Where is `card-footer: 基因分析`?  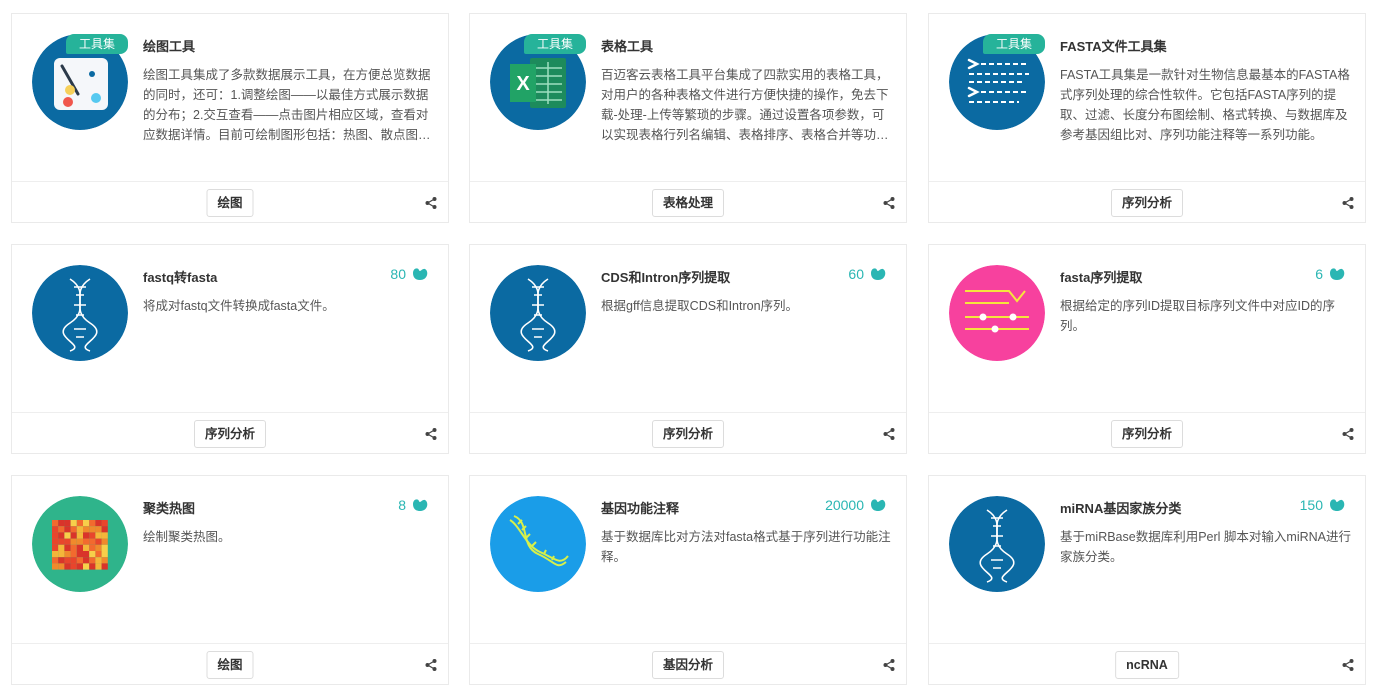
card-footer: 基因分析 is located at coordinates (688, 663).